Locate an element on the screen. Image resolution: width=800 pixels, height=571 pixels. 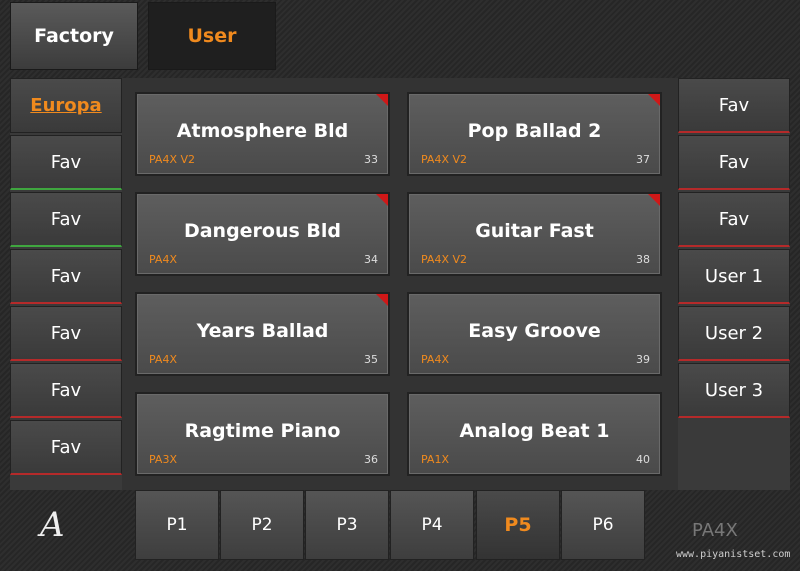
watermark: www.piyanistset.com is located at coordinates (733, 554).